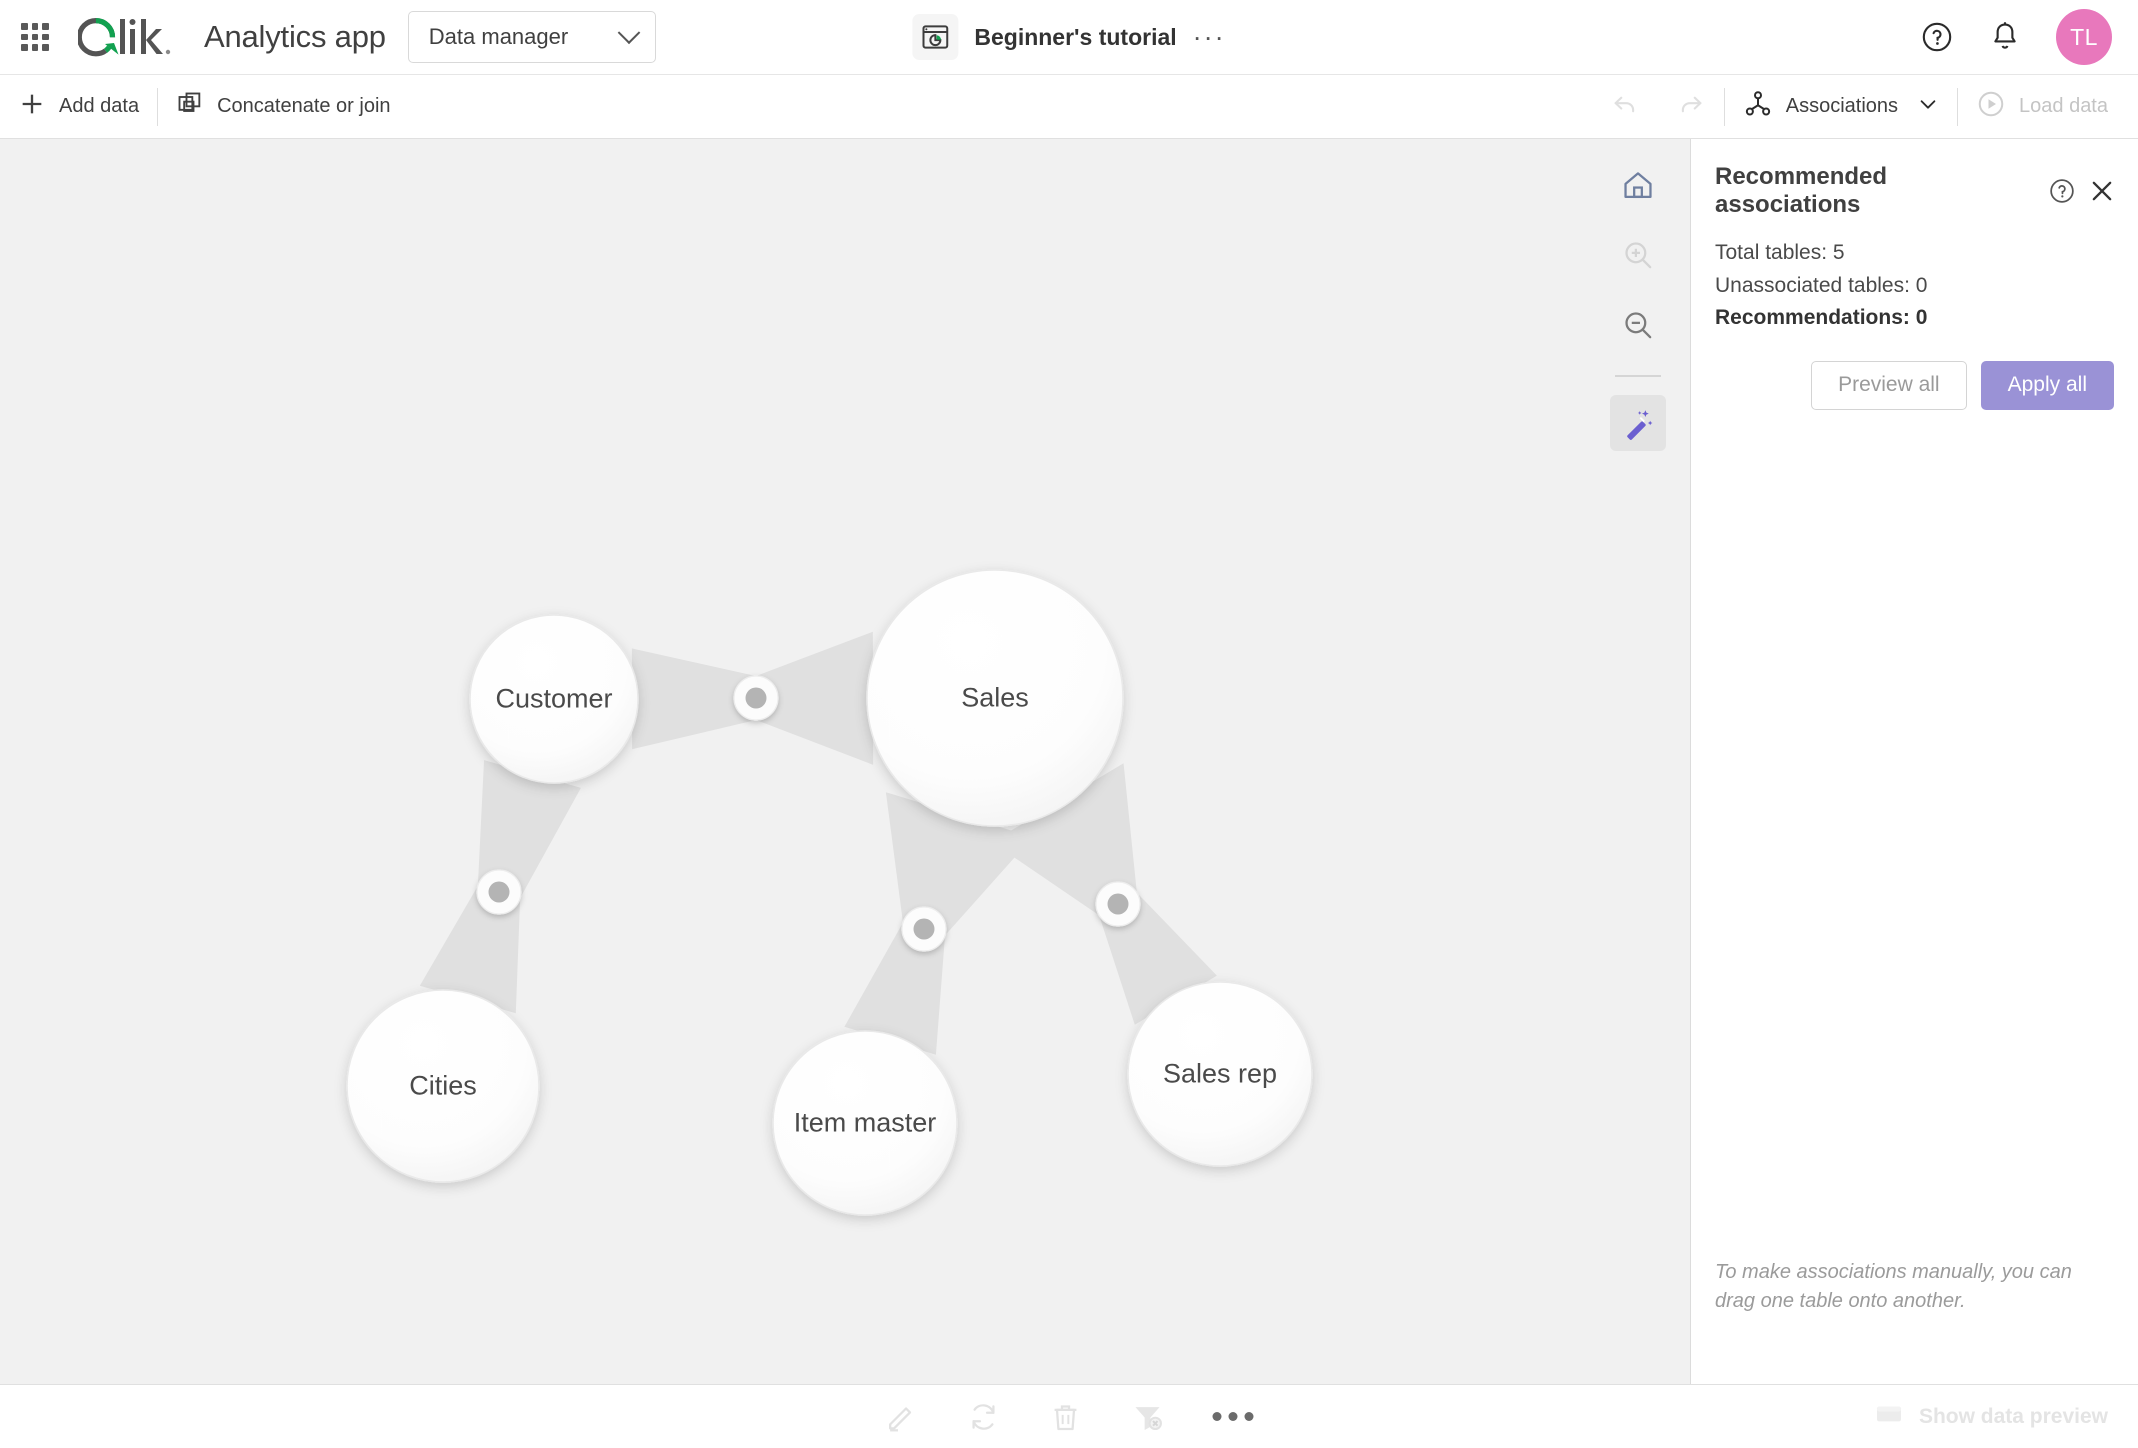 This screenshot has width=2138, height=1448. I want to click on panel-preview-icon, so click(1889, 1417).